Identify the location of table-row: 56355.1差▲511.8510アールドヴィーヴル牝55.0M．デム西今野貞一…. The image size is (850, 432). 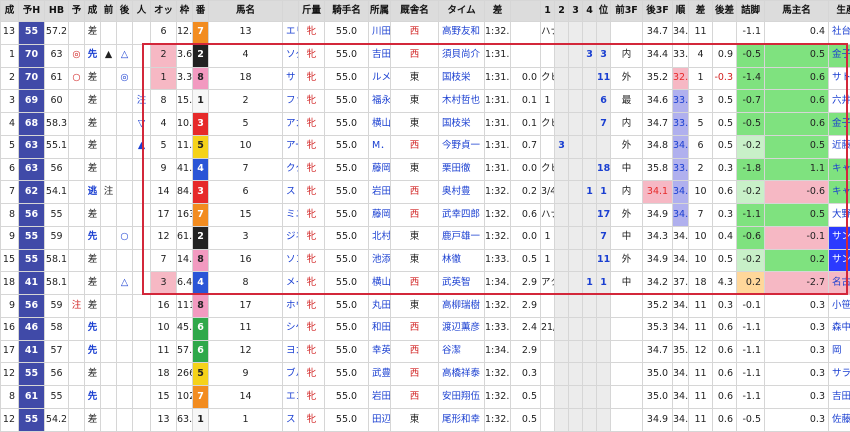
(425, 146).